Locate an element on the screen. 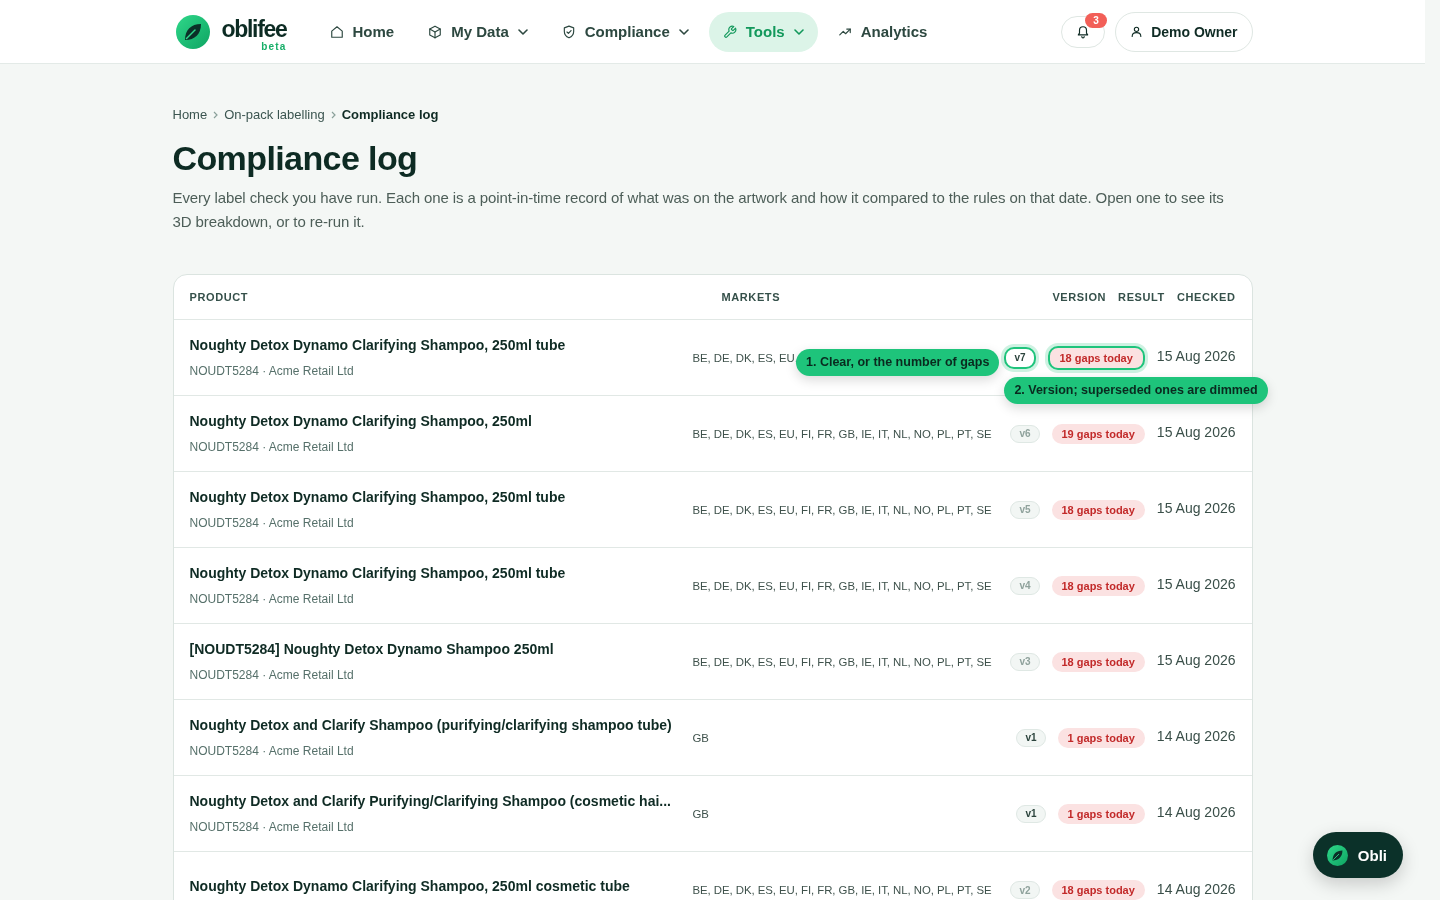 Image resolution: width=1440 pixels, height=900 pixels. version-badge: v5 is located at coordinates (1025, 509).